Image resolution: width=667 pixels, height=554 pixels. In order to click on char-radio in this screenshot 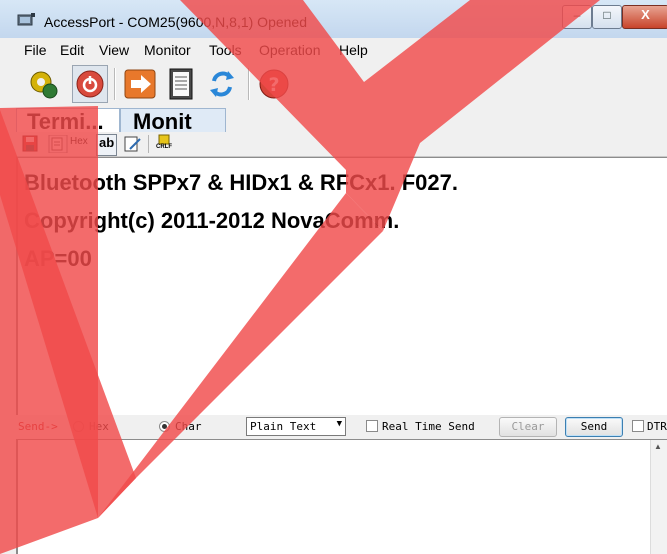, I will do `click(164, 426)`.